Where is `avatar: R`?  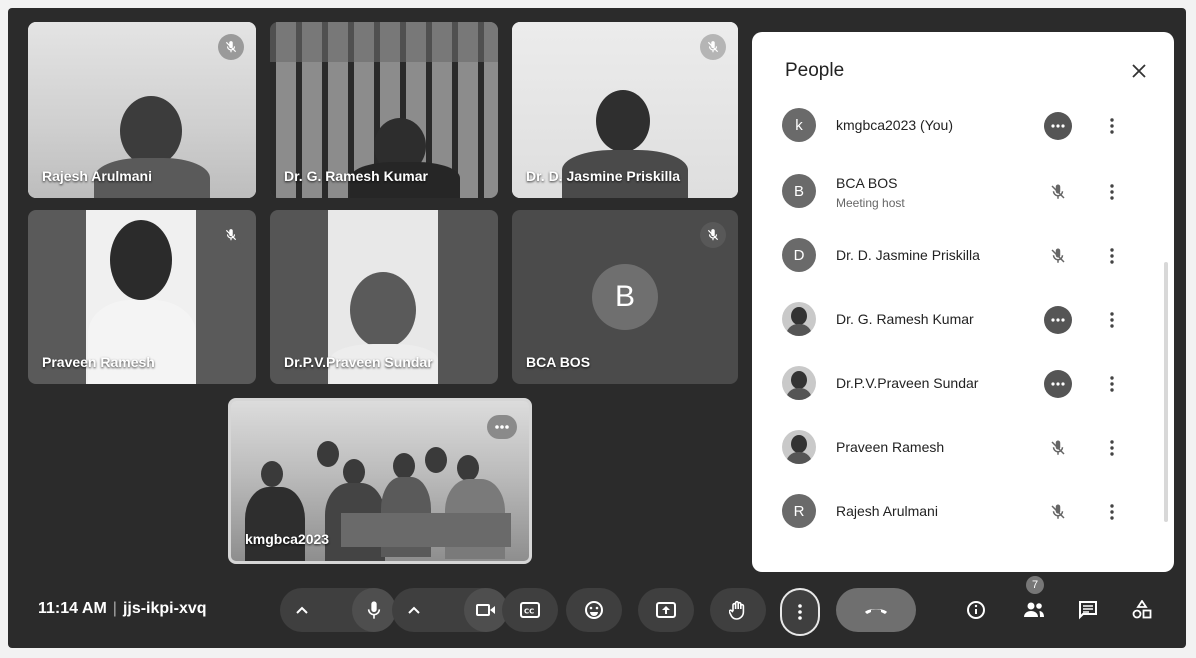 avatar: R is located at coordinates (799, 511).